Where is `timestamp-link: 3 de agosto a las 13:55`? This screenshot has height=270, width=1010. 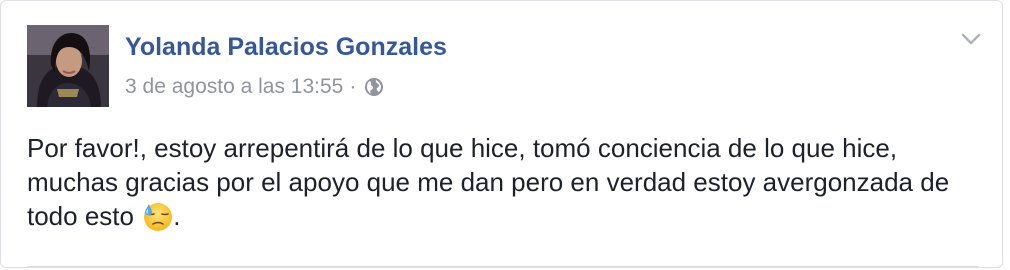 timestamp-link: 3 de agosto a las 13:55 is located at coordinates (234, 87).